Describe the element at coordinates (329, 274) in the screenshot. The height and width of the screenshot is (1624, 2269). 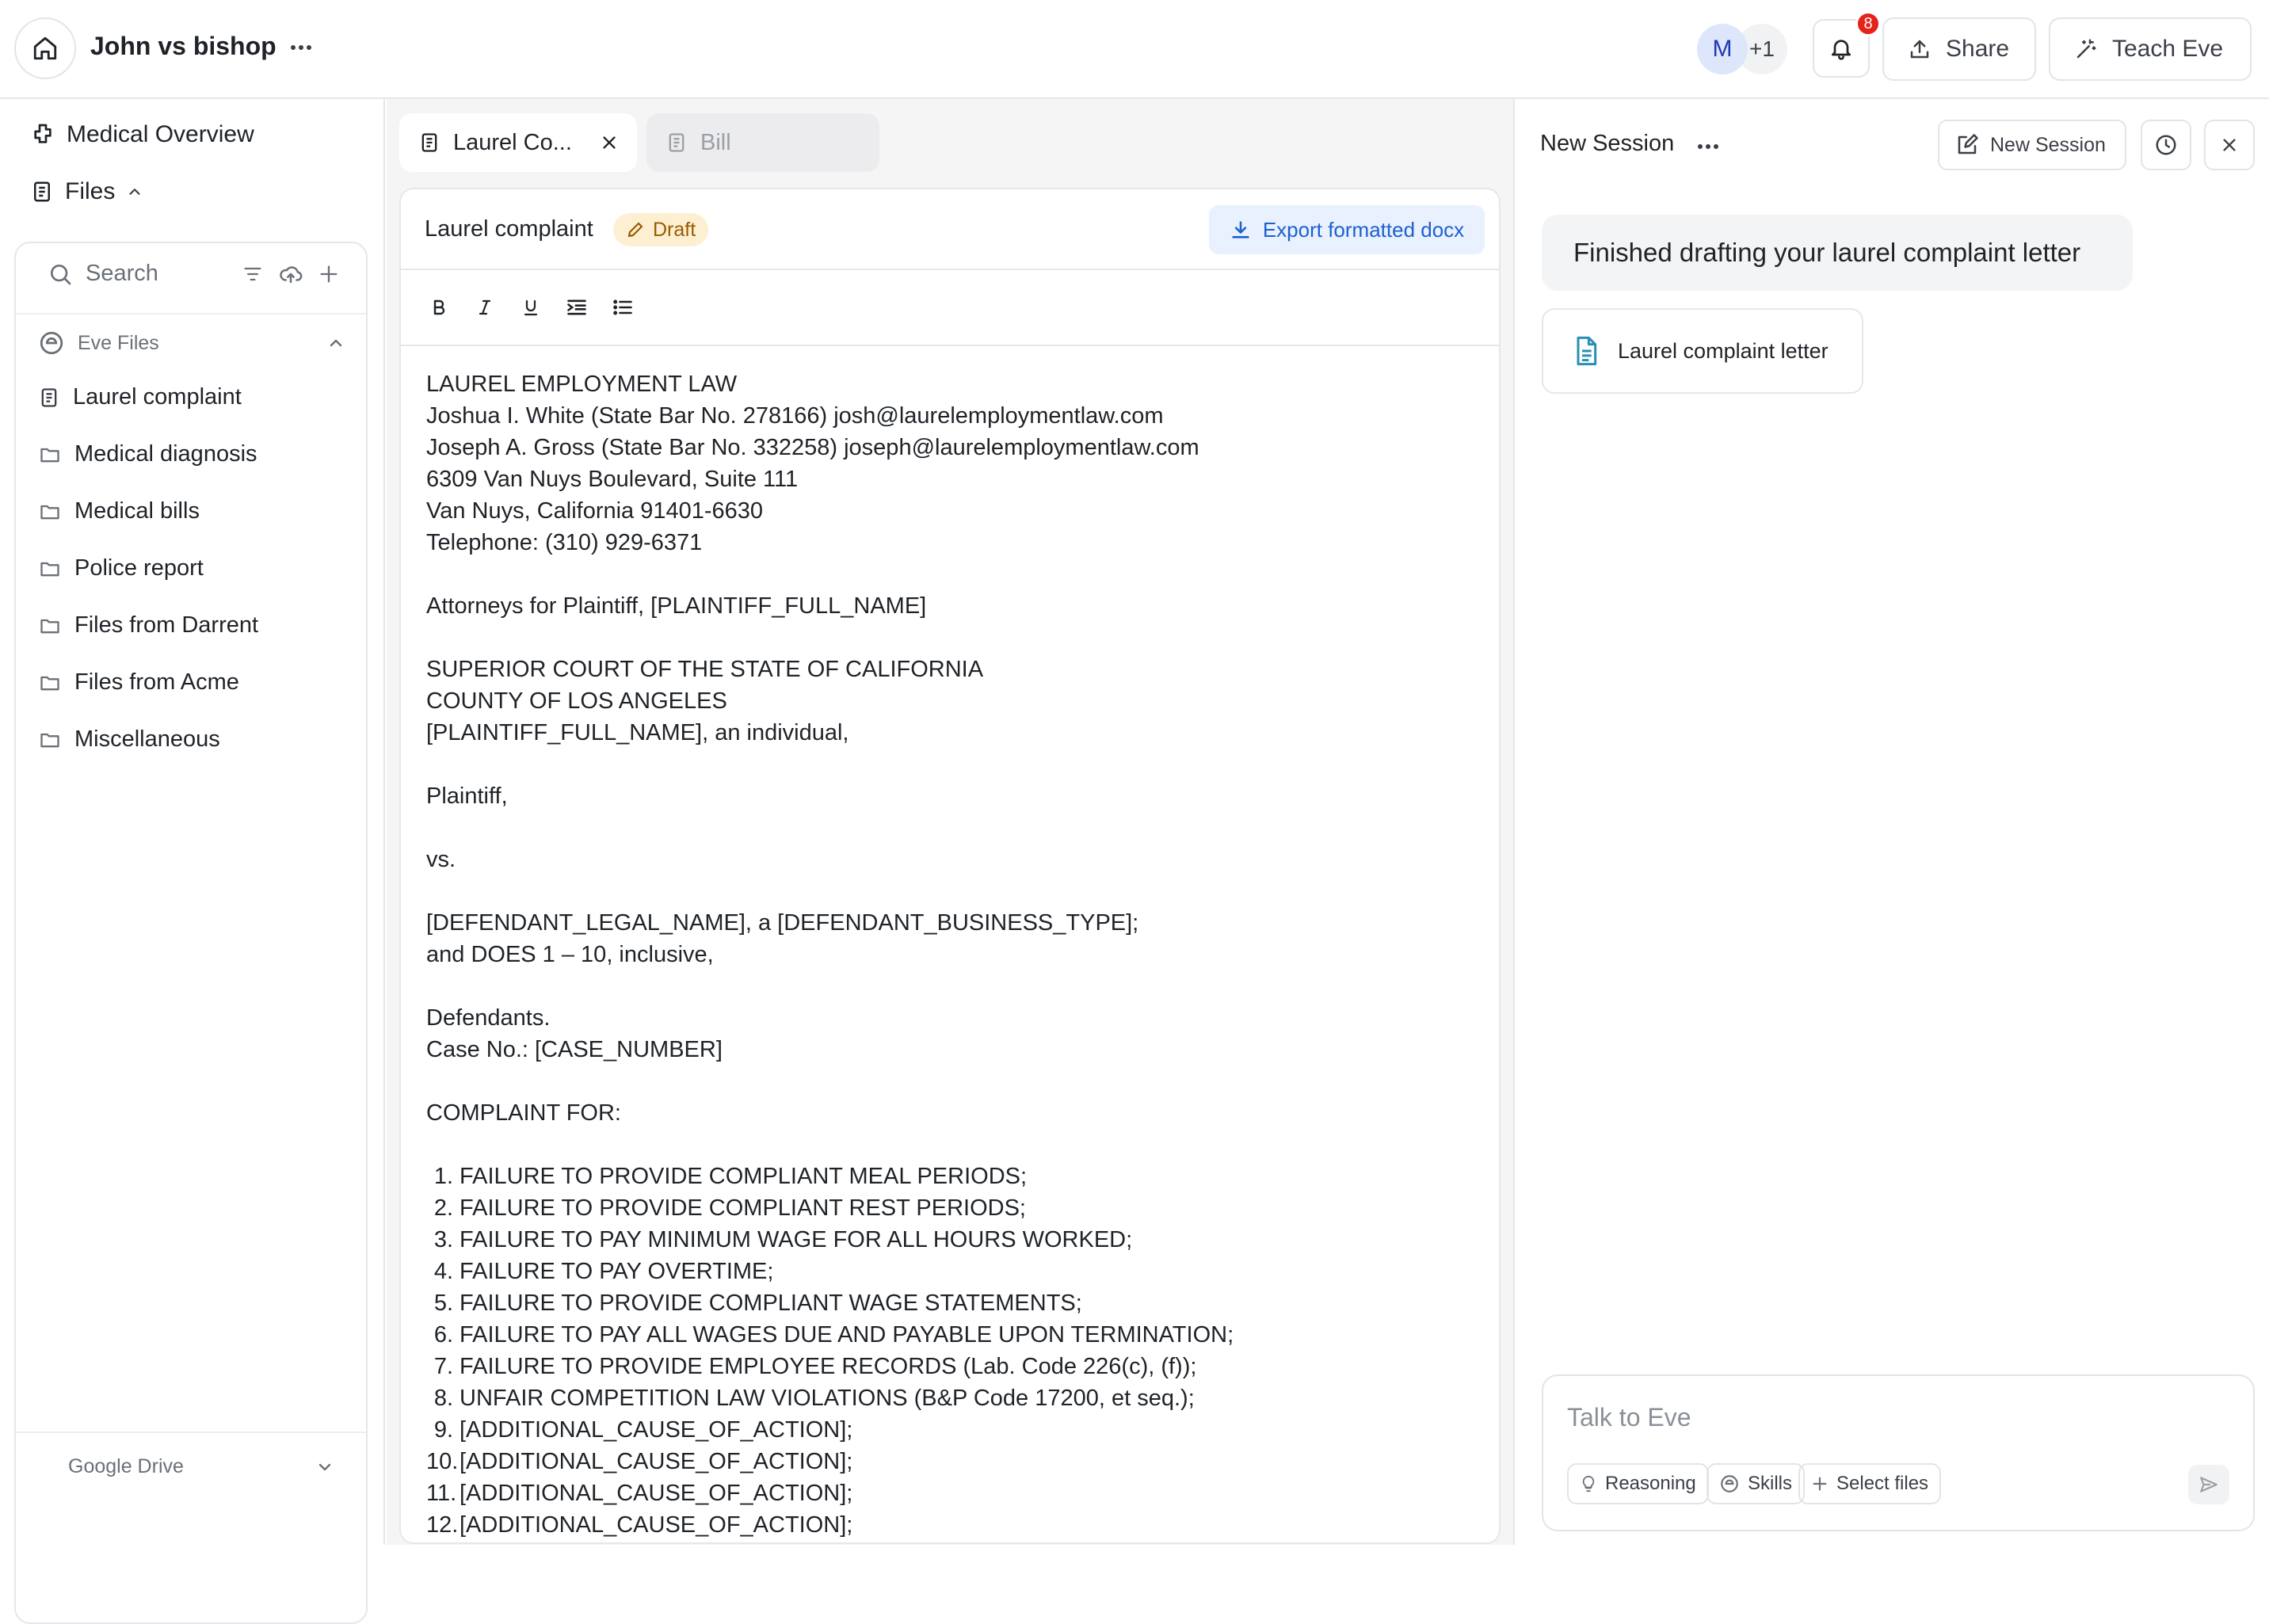
I see `add-file-icon` at that location.